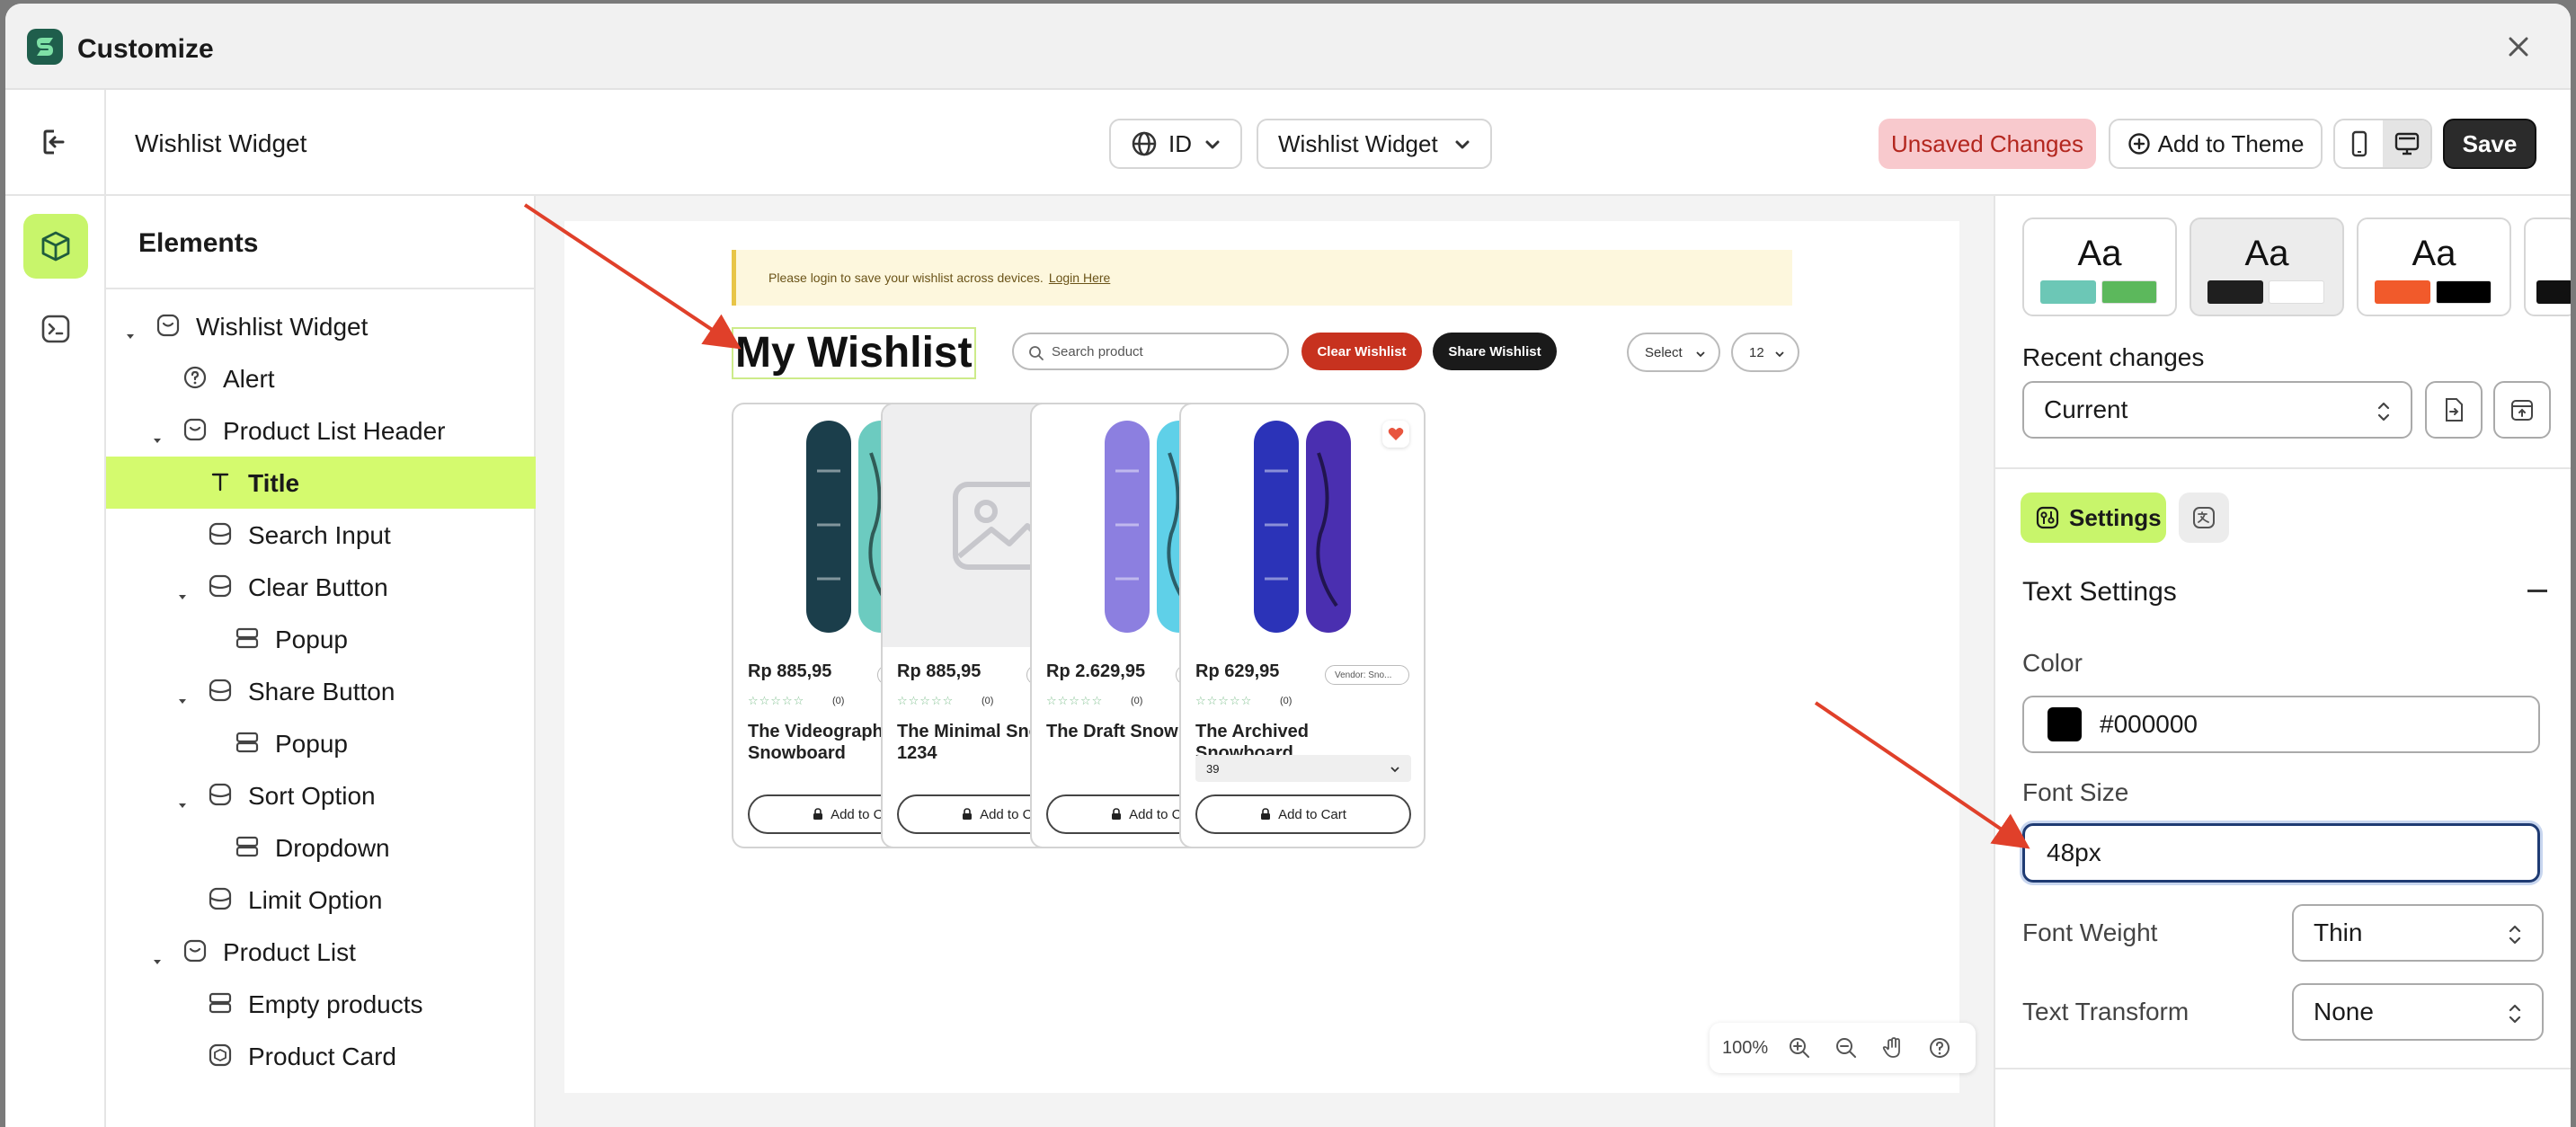 The height and width of the screenshot is (1127, 2576). What do you see at coordinates (2418, 1012) in the screenshot?
I see `text-transform-select: None` at bounding box center [2418, 1012].